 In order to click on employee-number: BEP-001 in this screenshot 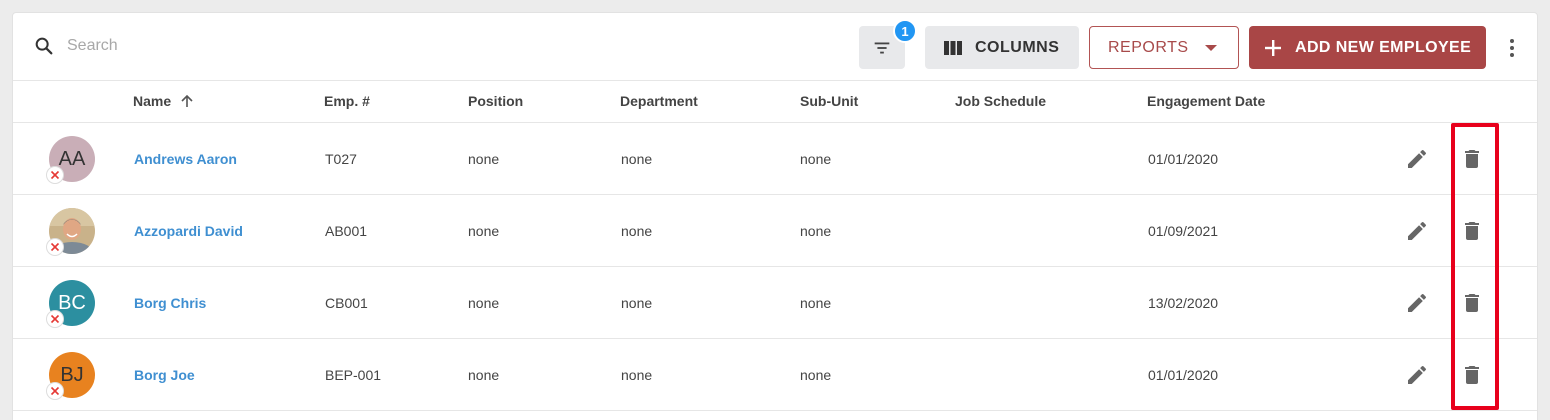, I will do `click(353, 375)`.